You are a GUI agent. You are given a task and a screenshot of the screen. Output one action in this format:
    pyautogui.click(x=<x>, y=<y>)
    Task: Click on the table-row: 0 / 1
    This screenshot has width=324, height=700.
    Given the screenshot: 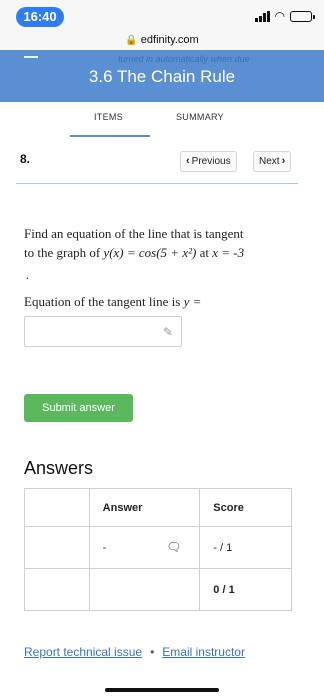 What is the action you would take?
    pyautogui.click(x=158, y=589)
    